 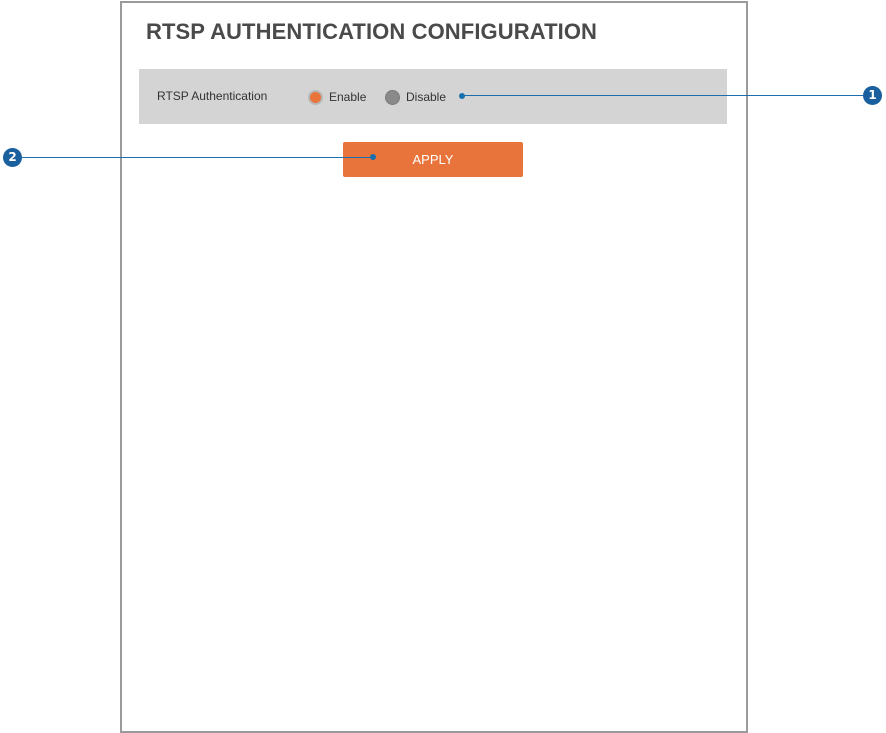 I want to click on disable-radio-option: Disable, so click(x=415, y=97).